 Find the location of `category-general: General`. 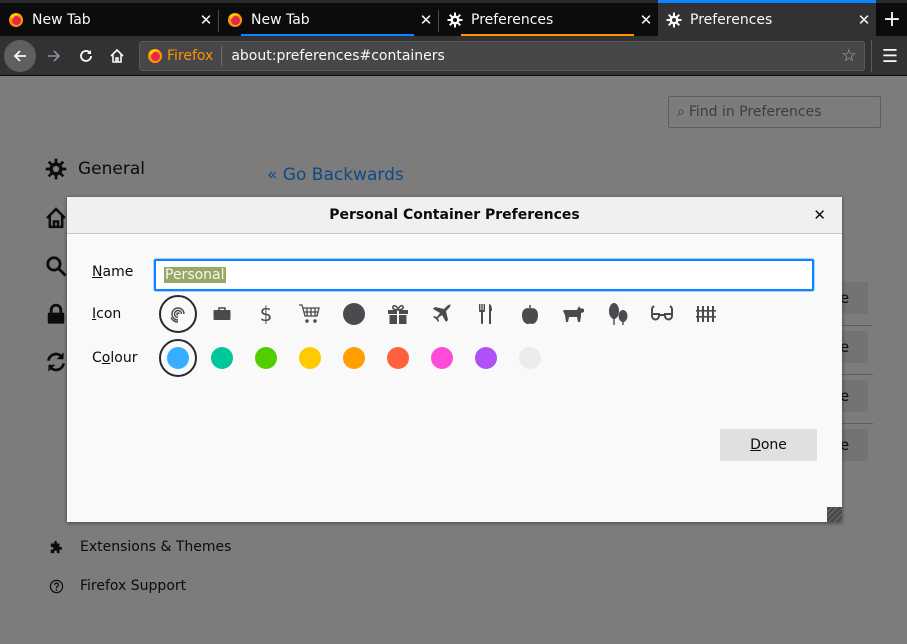

category-general: General is located at coordinates (94, 169).